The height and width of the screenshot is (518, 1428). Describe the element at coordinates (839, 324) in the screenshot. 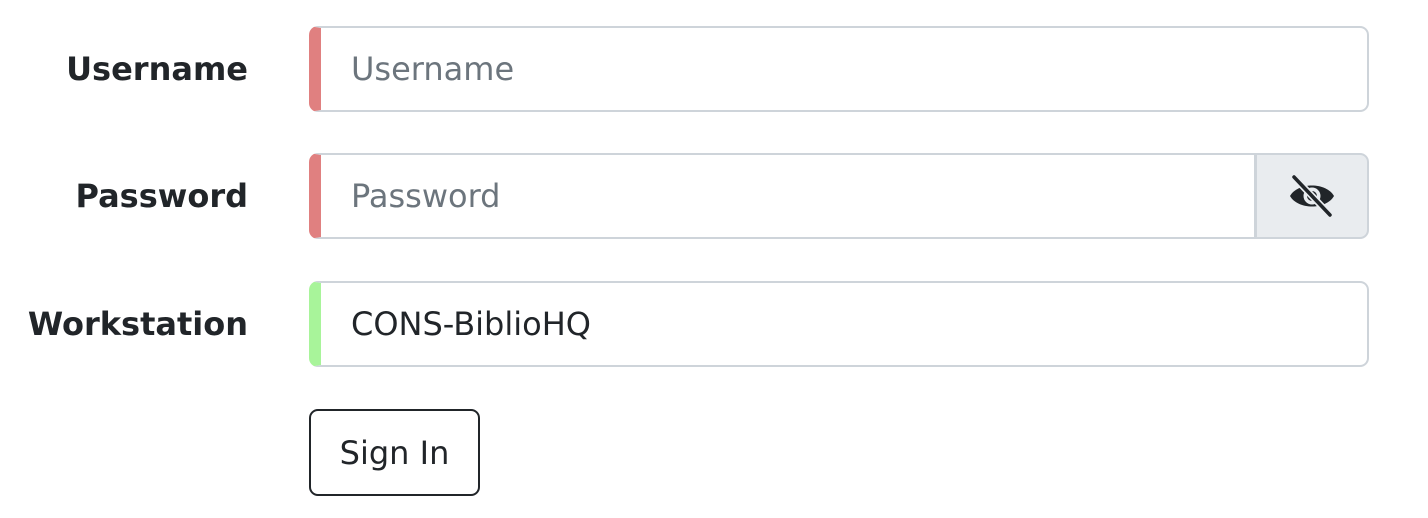

I see `workstation-input` at that location.